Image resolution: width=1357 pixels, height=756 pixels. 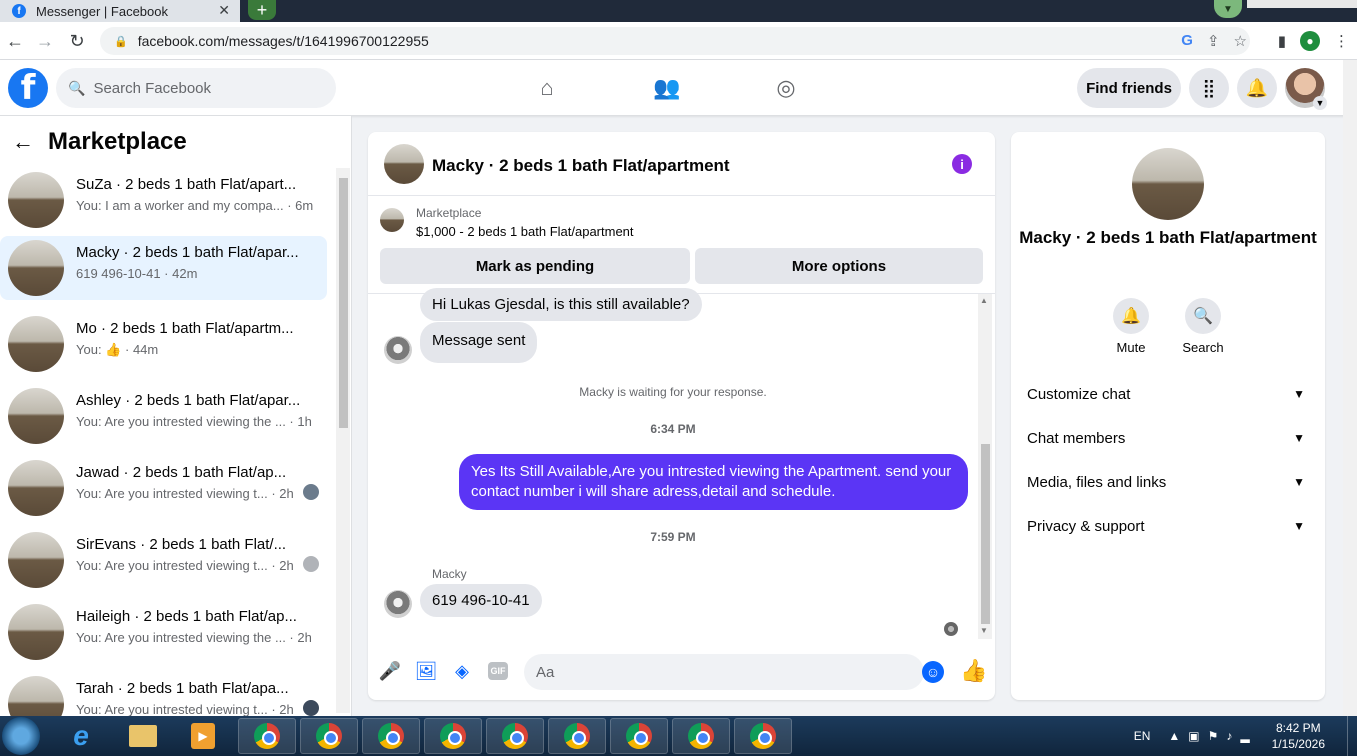 I want to click on sidebar-scrollbar, so click(x=343, y=440).